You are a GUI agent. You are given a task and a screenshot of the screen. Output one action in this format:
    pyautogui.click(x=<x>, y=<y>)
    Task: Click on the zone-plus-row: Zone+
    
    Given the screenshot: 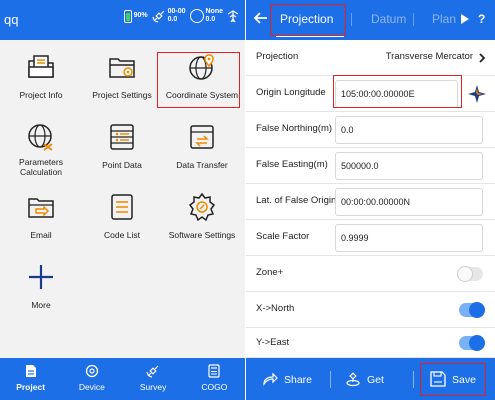 What is the action you would take?
    pyautogui.click(x=370, y=274)
    